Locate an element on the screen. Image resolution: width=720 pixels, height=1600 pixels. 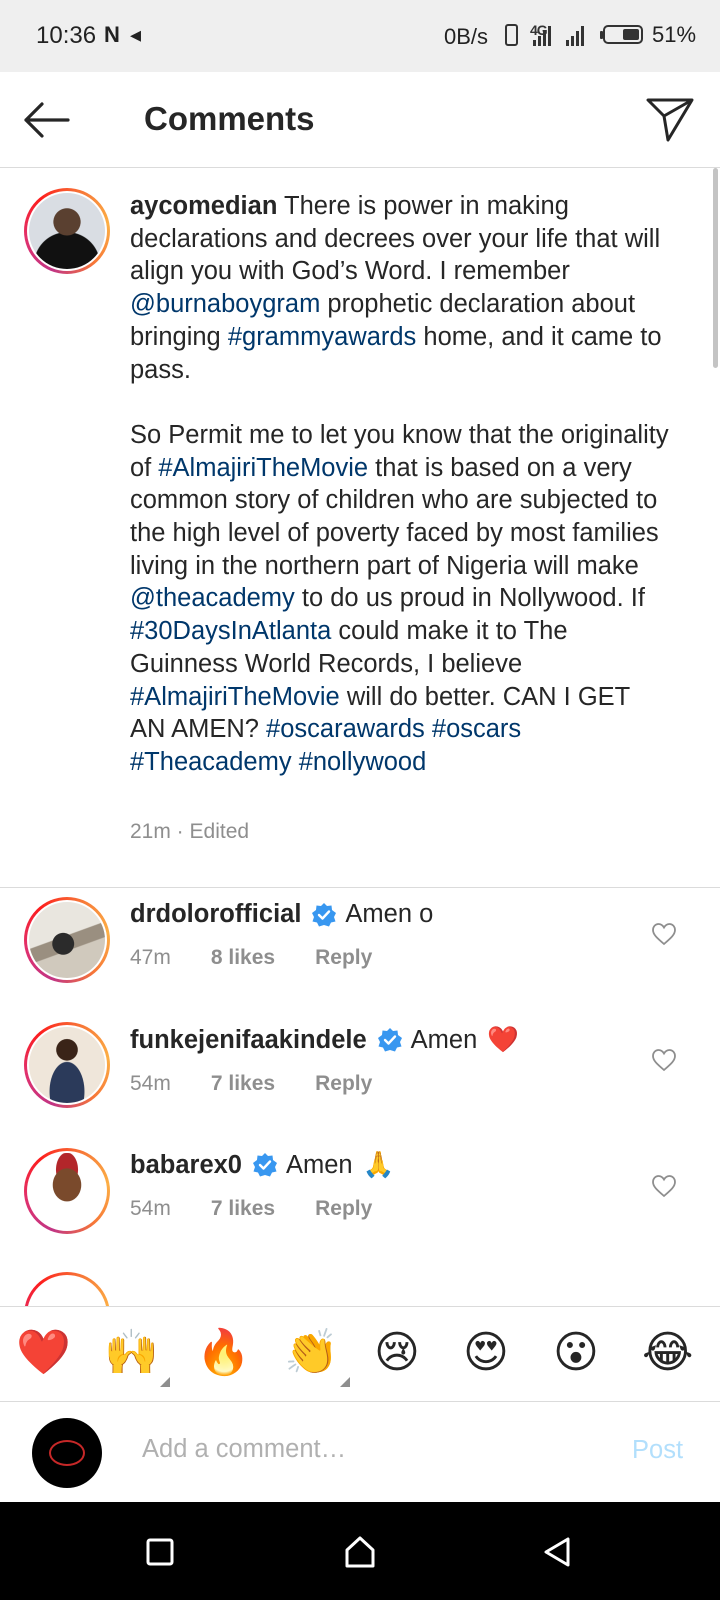
reaction-crying-button: 😢 is located at coordinates (397, 1353).